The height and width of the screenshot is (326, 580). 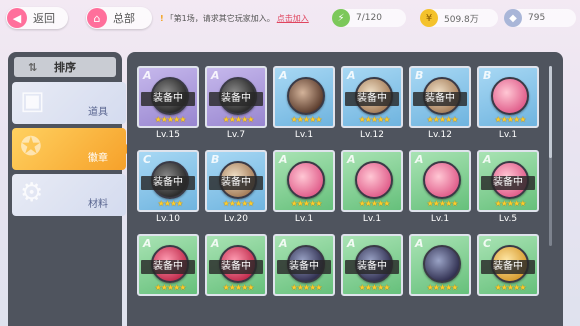 I want to click on category-items: ▣ 道具, so click(x=69, y=103).